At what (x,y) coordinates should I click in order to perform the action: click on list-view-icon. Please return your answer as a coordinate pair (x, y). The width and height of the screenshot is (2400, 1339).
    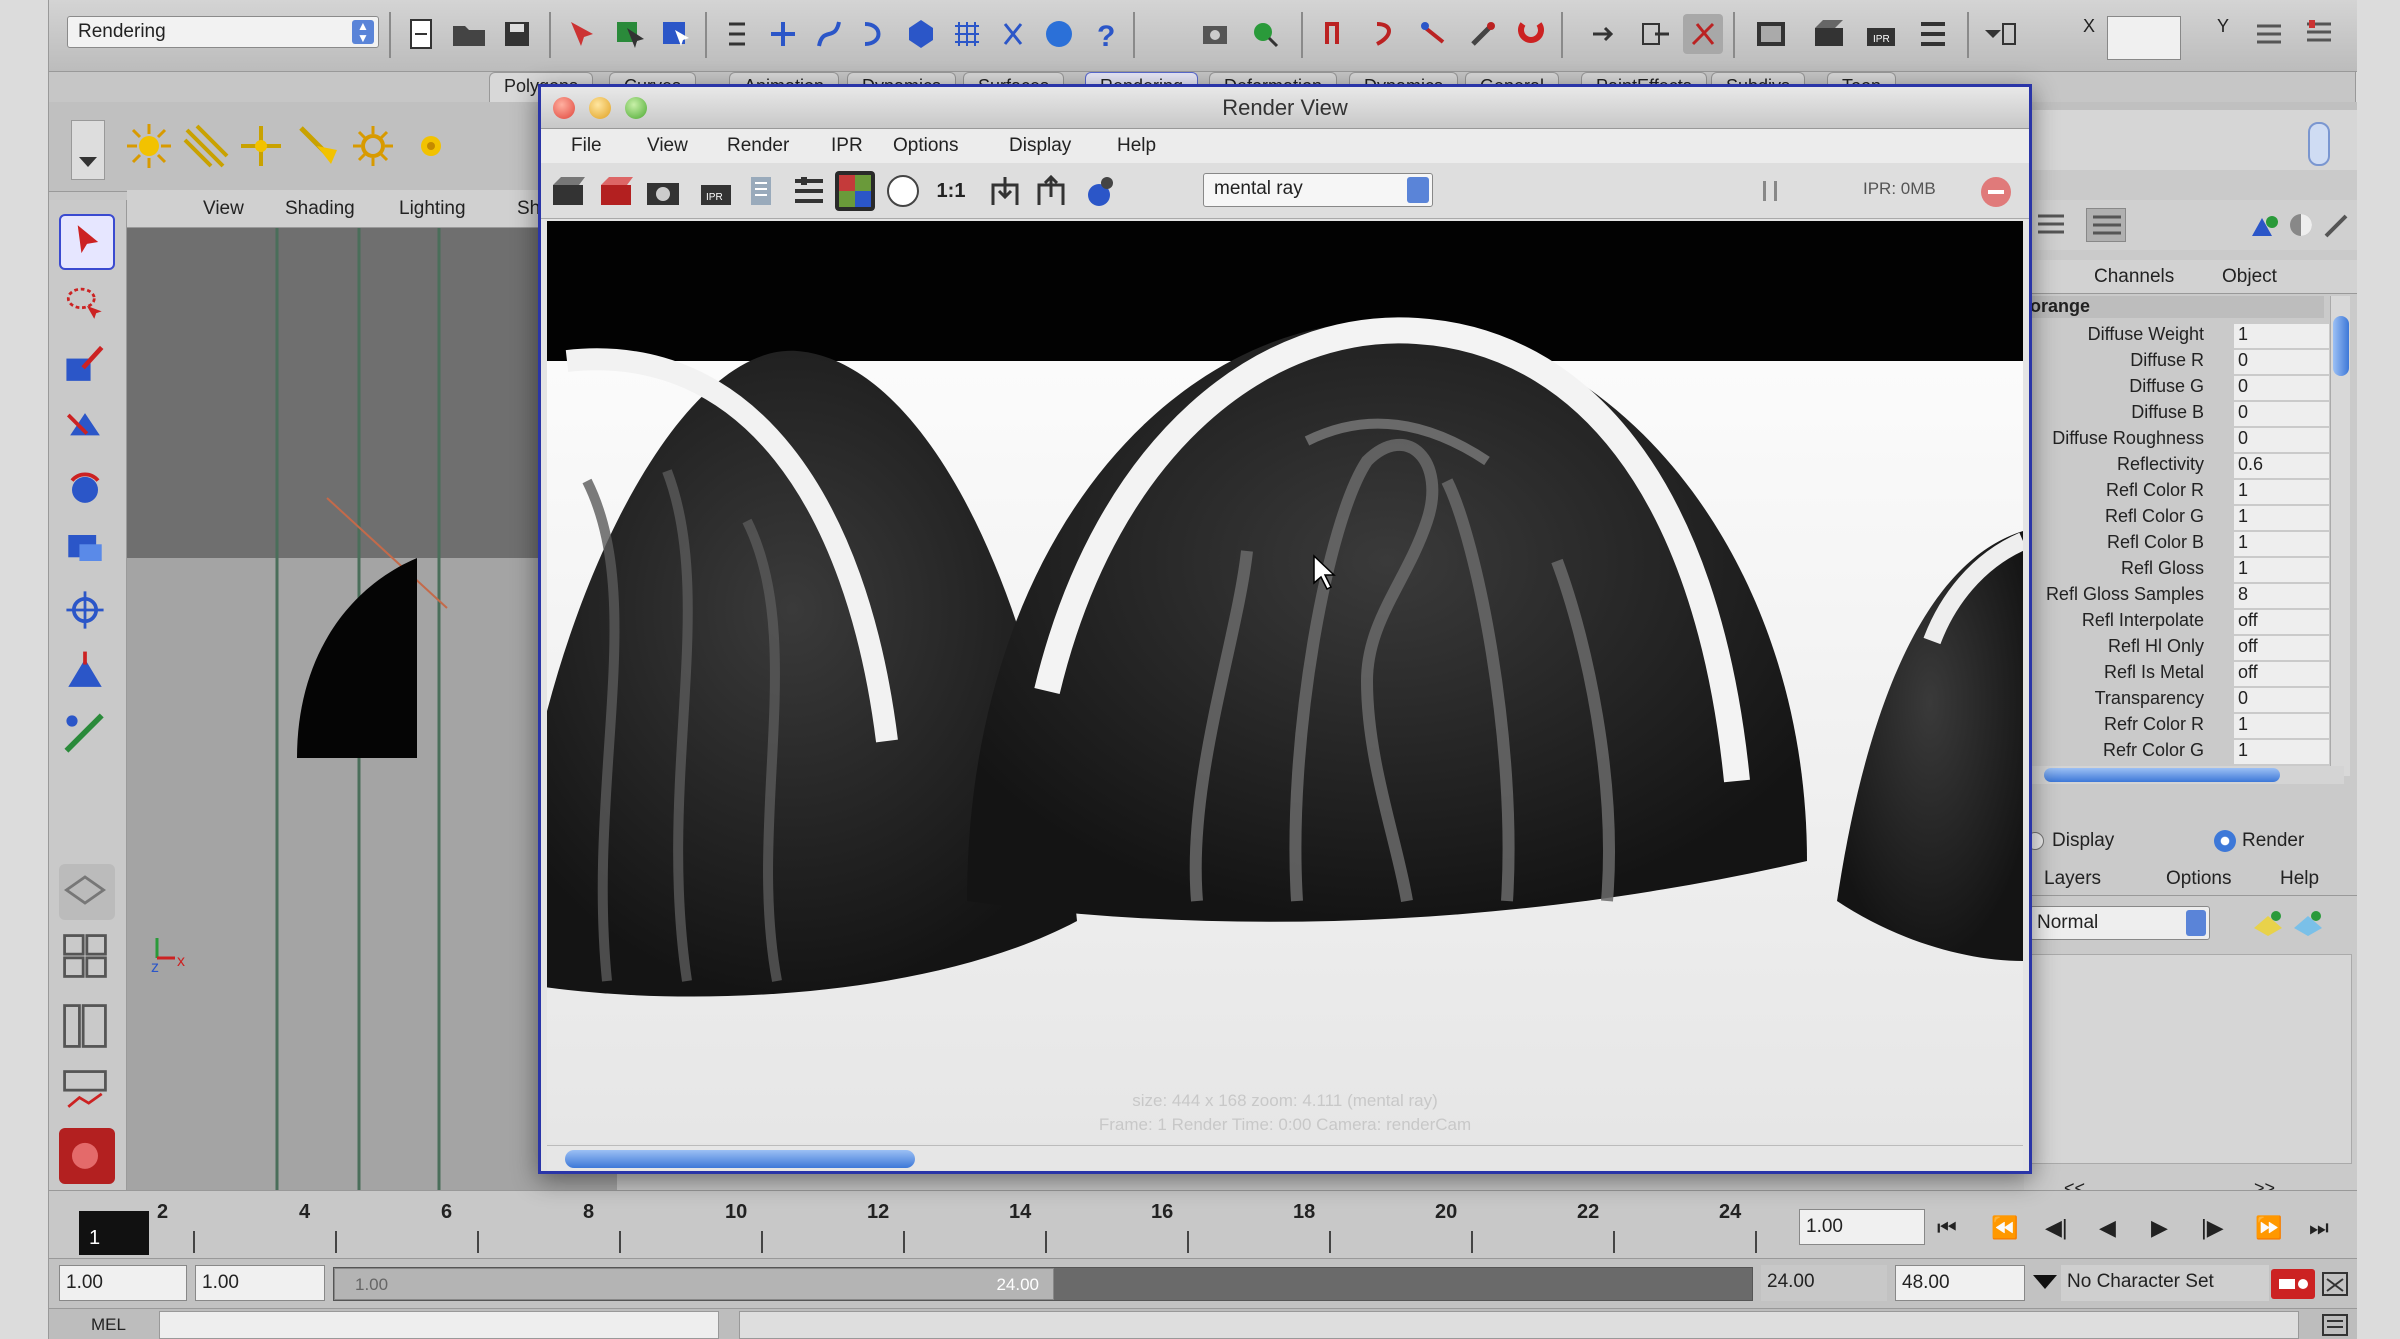
    Looking at the image, I should click on (2051, 225).